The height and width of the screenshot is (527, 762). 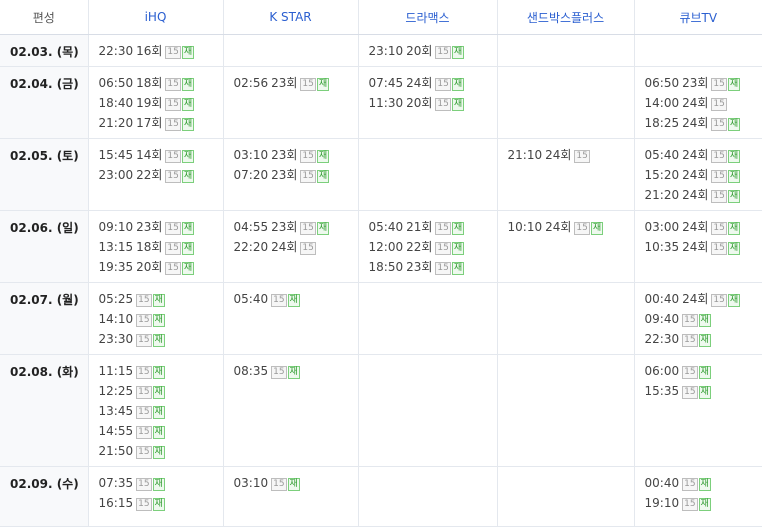 I want to click on schedule-entry: 09:4015재, so click(x=703, y=319).